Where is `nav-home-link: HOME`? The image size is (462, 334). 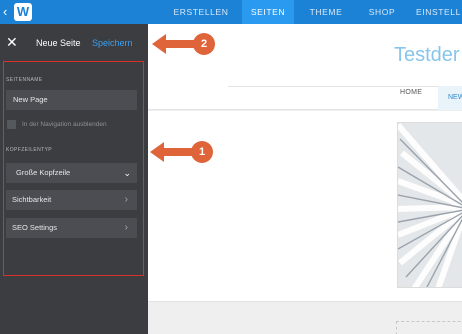
nav-home-link: HOME is located at coordinates (411, 92).